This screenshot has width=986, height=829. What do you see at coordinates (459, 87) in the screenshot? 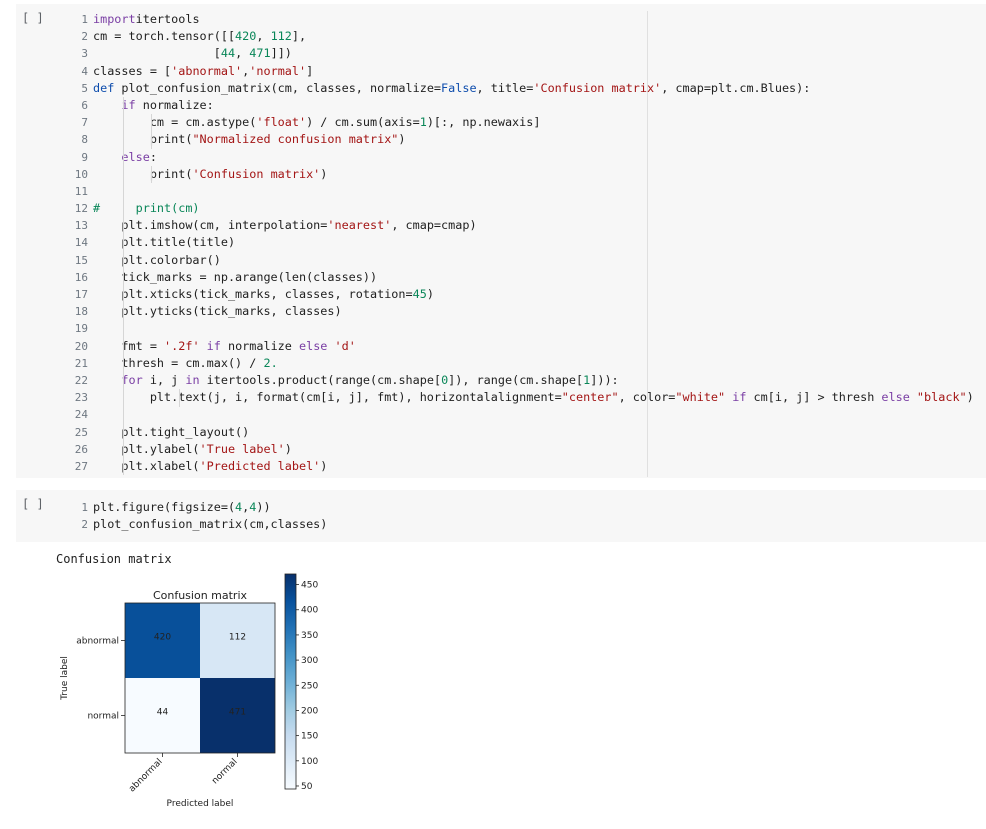
I see `code-token: False` at bounding box center [459, 87].